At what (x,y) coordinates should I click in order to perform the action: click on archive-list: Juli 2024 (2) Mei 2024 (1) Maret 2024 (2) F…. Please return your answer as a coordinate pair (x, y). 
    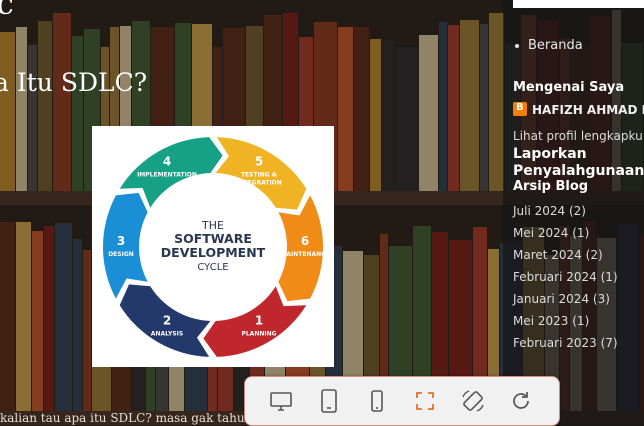
    Looking at the image, I should click on (565, 281).